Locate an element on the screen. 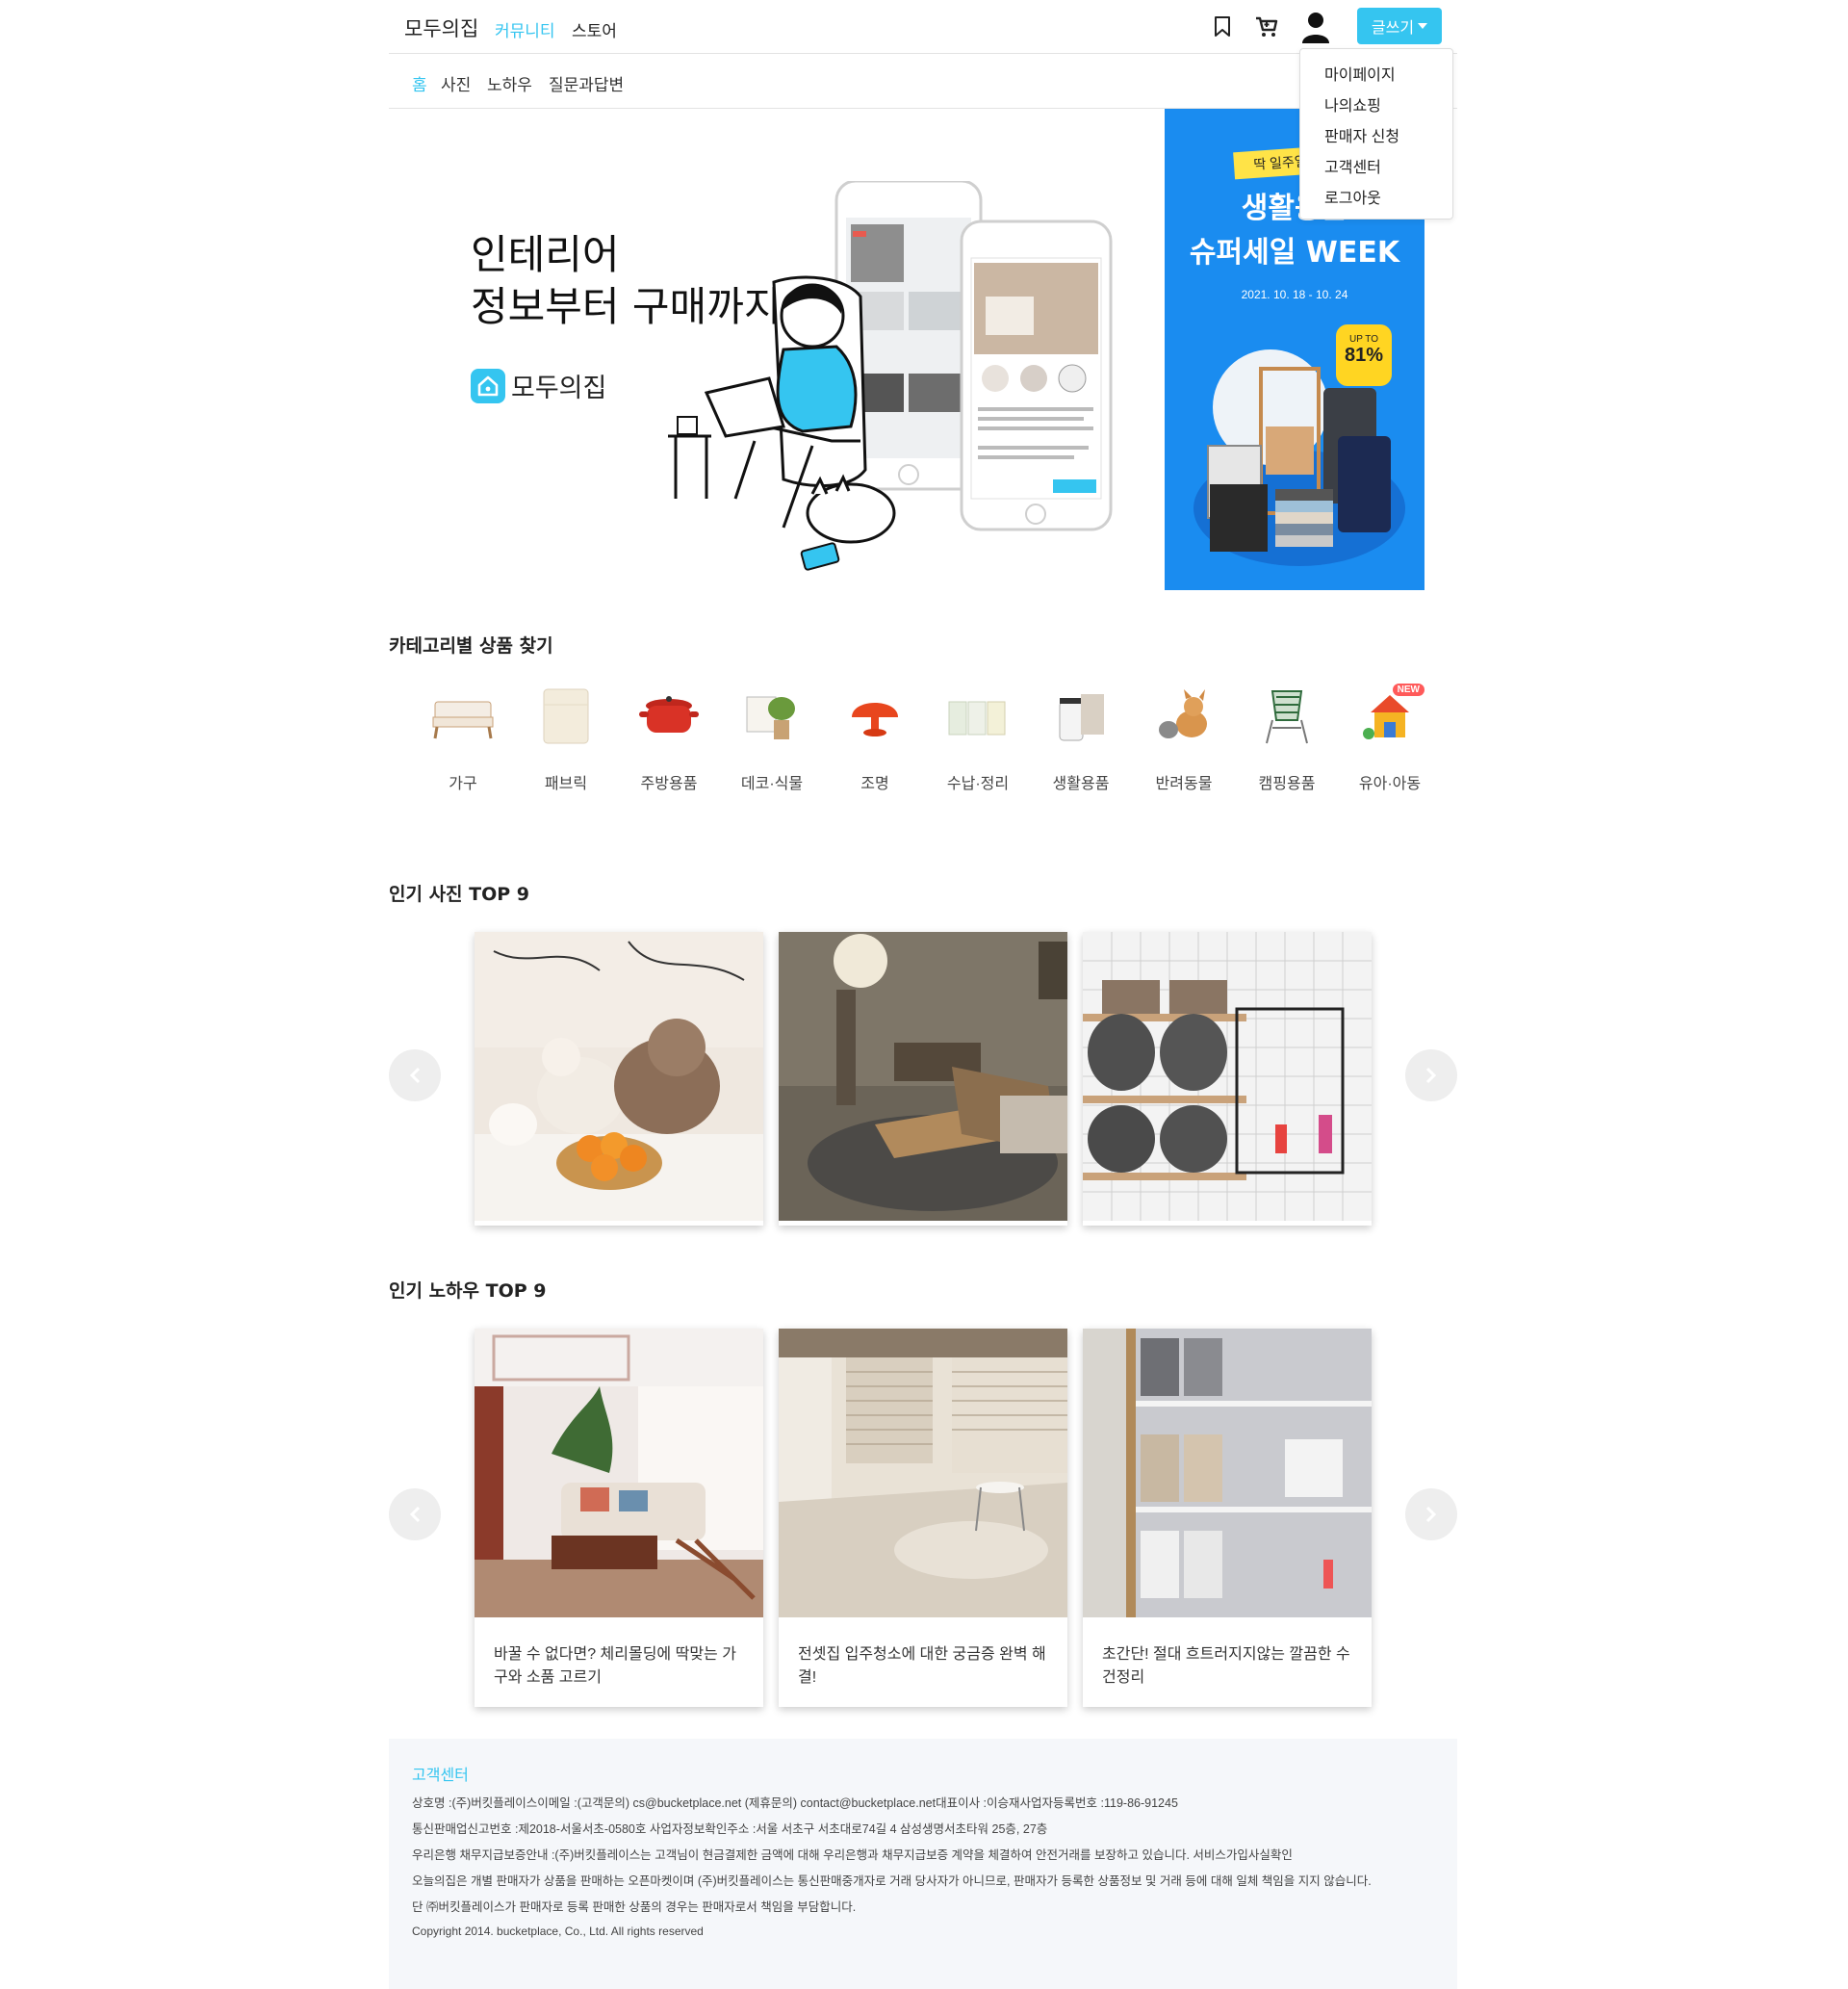 The height and width of the screenshot is (1989, 1848). nav-store: 스토어 is located at coordinates (594, 29).